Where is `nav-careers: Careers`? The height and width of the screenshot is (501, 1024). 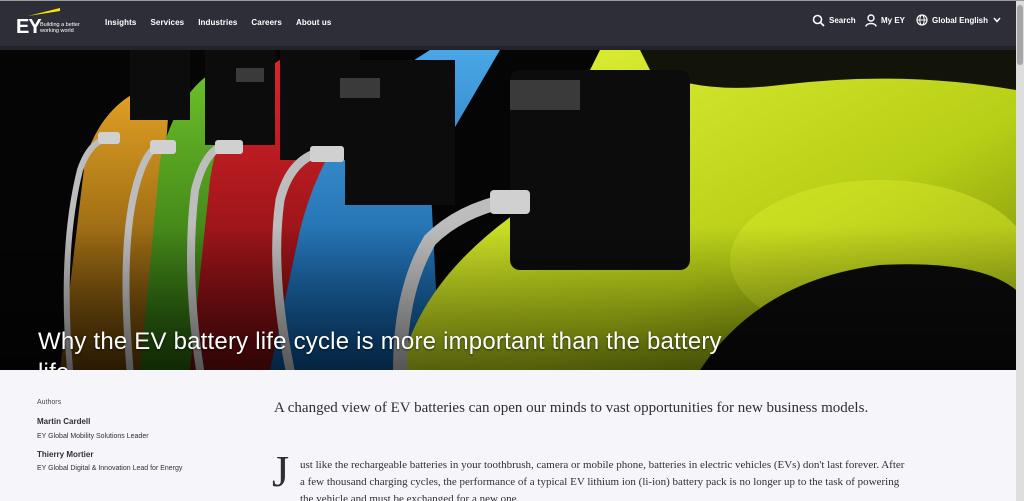 nav-careers: Careers is located at coordinates (266, 22).